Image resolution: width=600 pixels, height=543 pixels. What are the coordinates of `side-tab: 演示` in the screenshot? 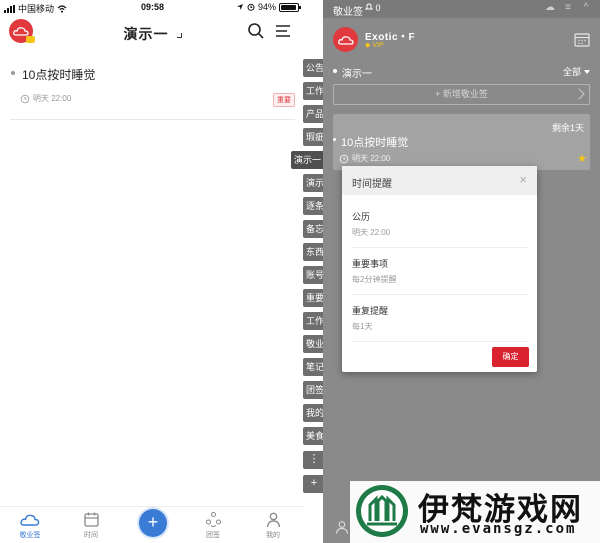 It's located at (314, 183).